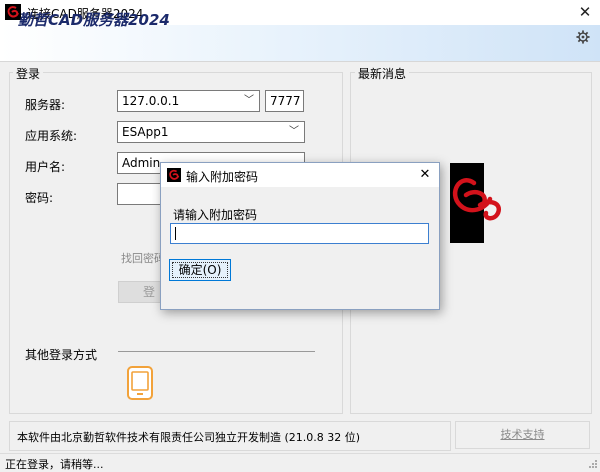  I want to click on server-select-value: 127.0.0.1, so click(151, 101).